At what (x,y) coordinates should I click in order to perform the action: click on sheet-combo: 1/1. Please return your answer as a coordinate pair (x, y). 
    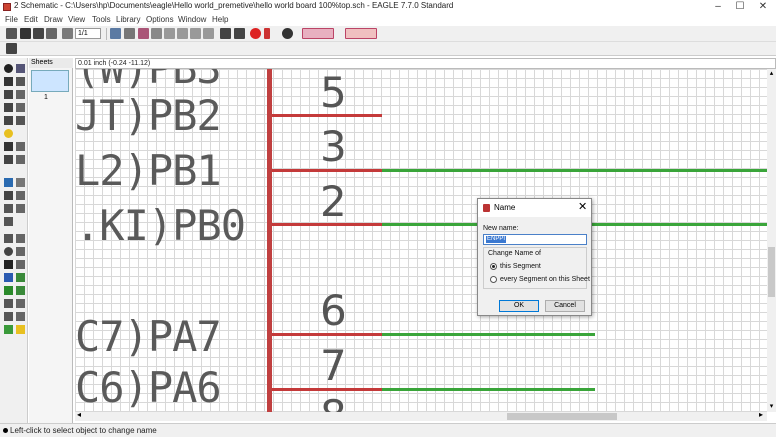
    Looking at the image, I should click on (88, 33).